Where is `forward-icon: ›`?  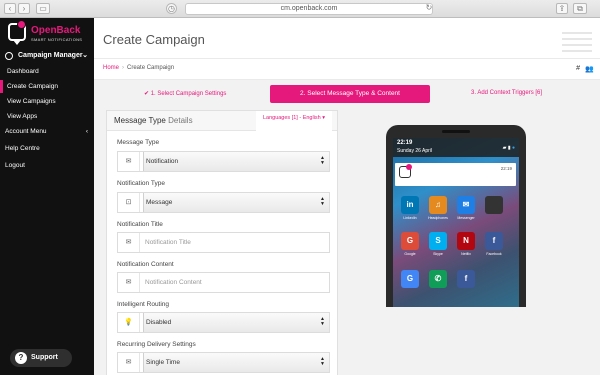 forward-icon: › is located at coordinates (24, 8).